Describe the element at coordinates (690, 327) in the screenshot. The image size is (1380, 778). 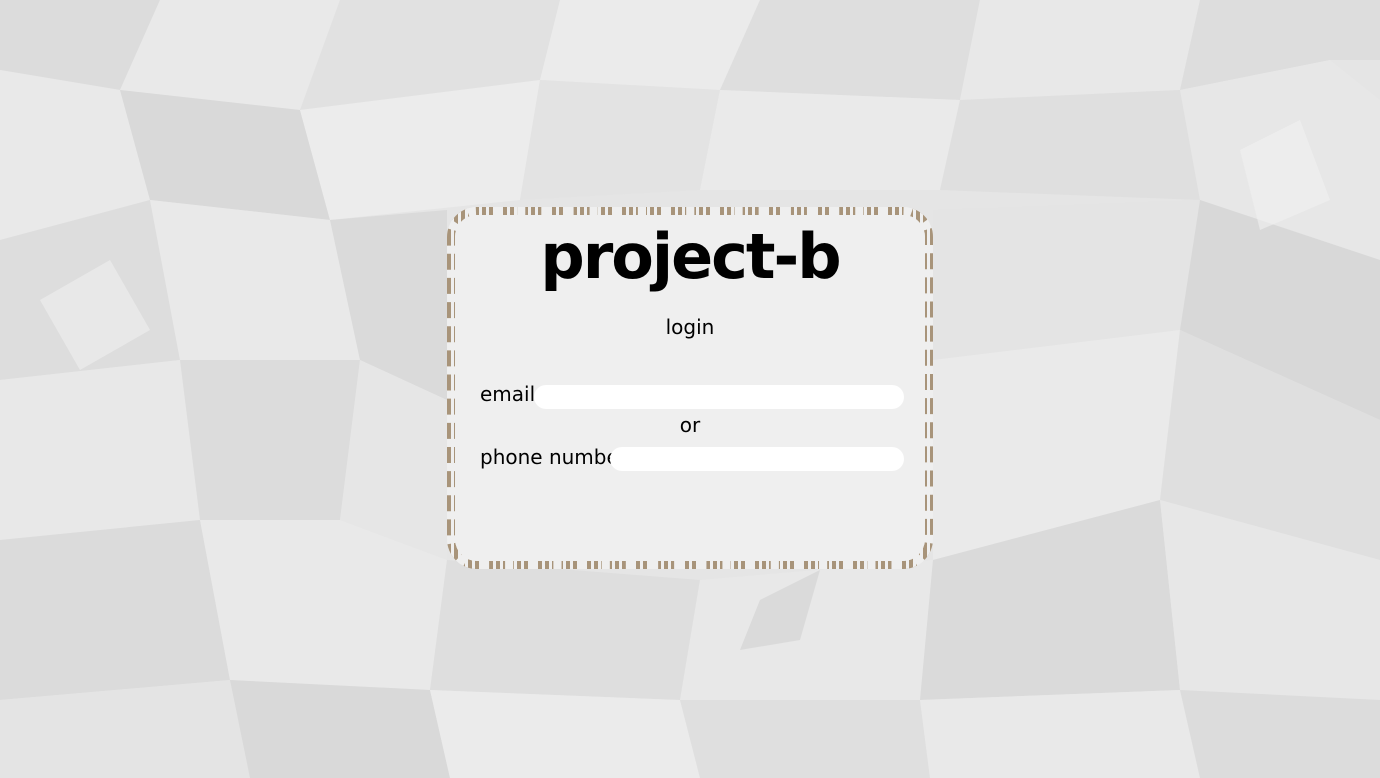
I see `login-heading: login` at that location.